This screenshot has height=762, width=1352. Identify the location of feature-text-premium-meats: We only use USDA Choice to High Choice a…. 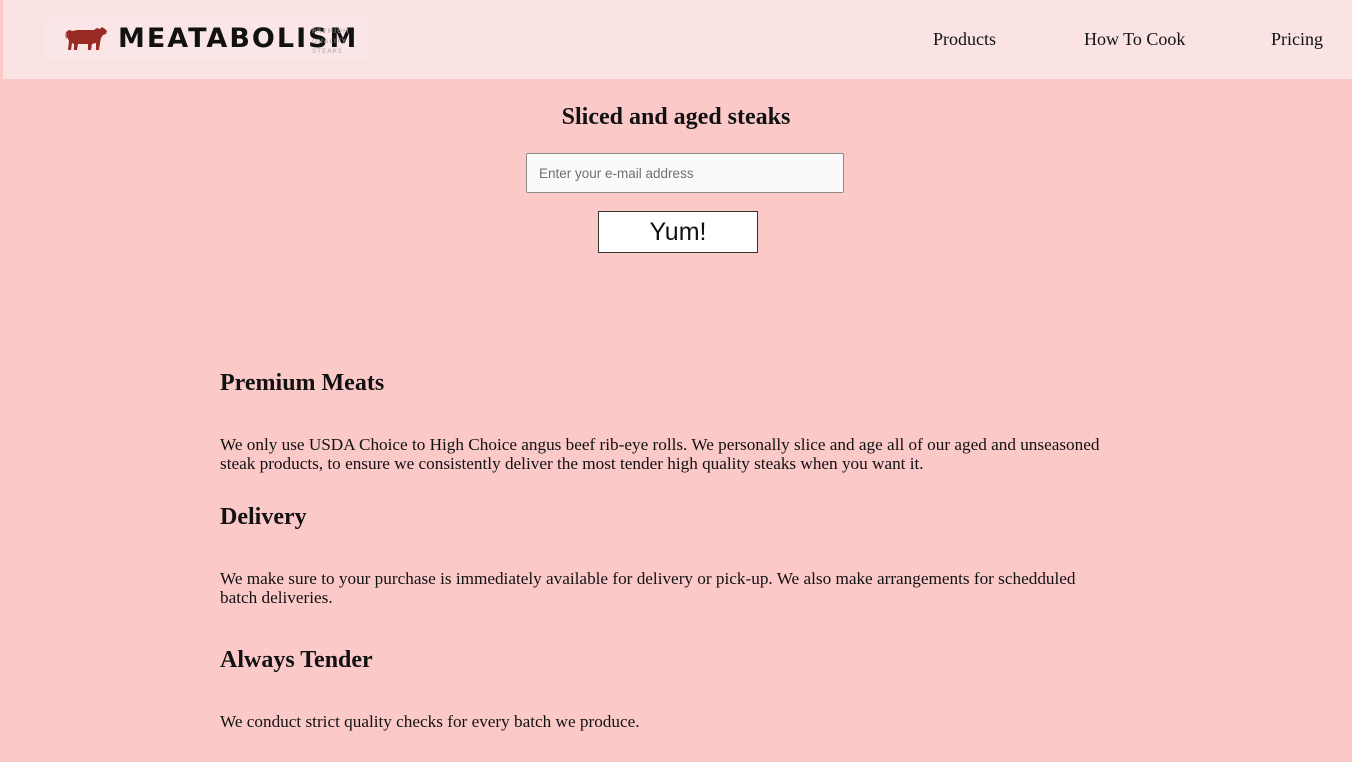
(660, 454).